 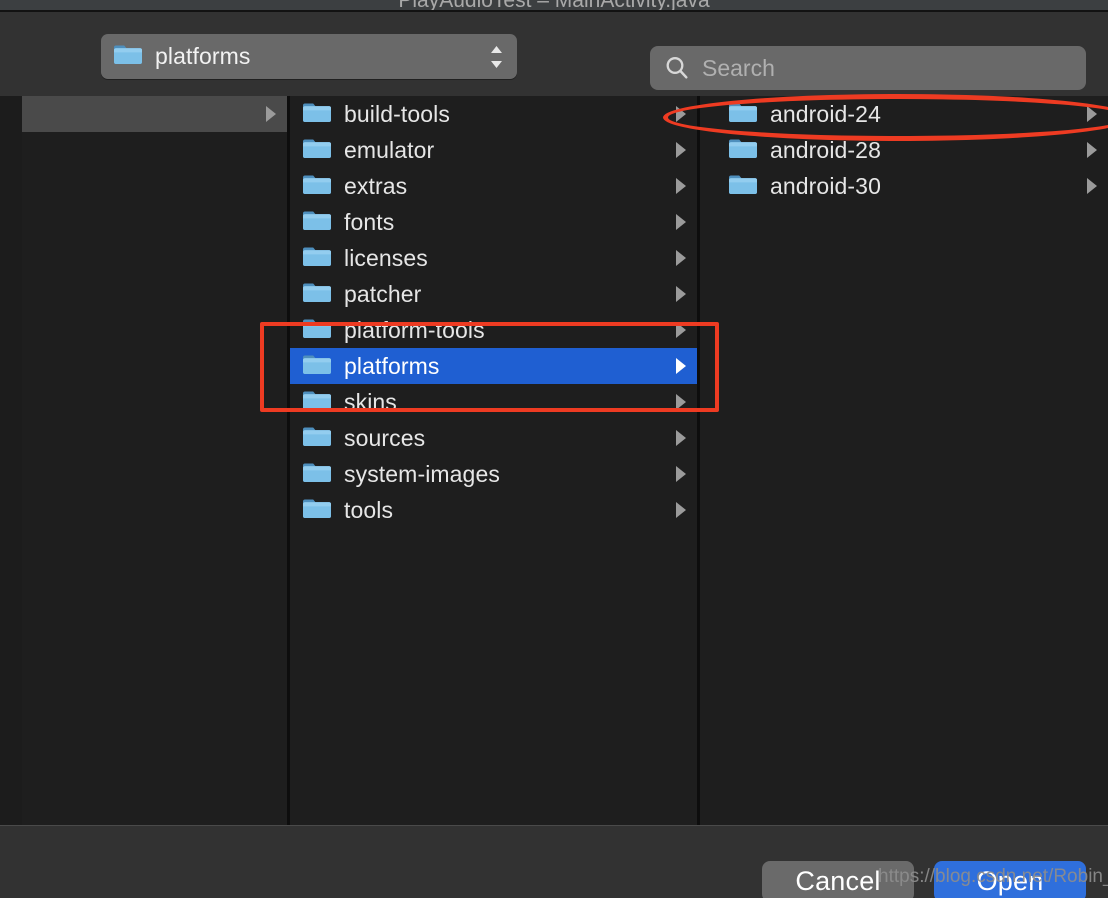 What do you see at coordinates (493, 258) in the screenshot?
I see `browser-row: licenses` at bounding box center [493, 258].